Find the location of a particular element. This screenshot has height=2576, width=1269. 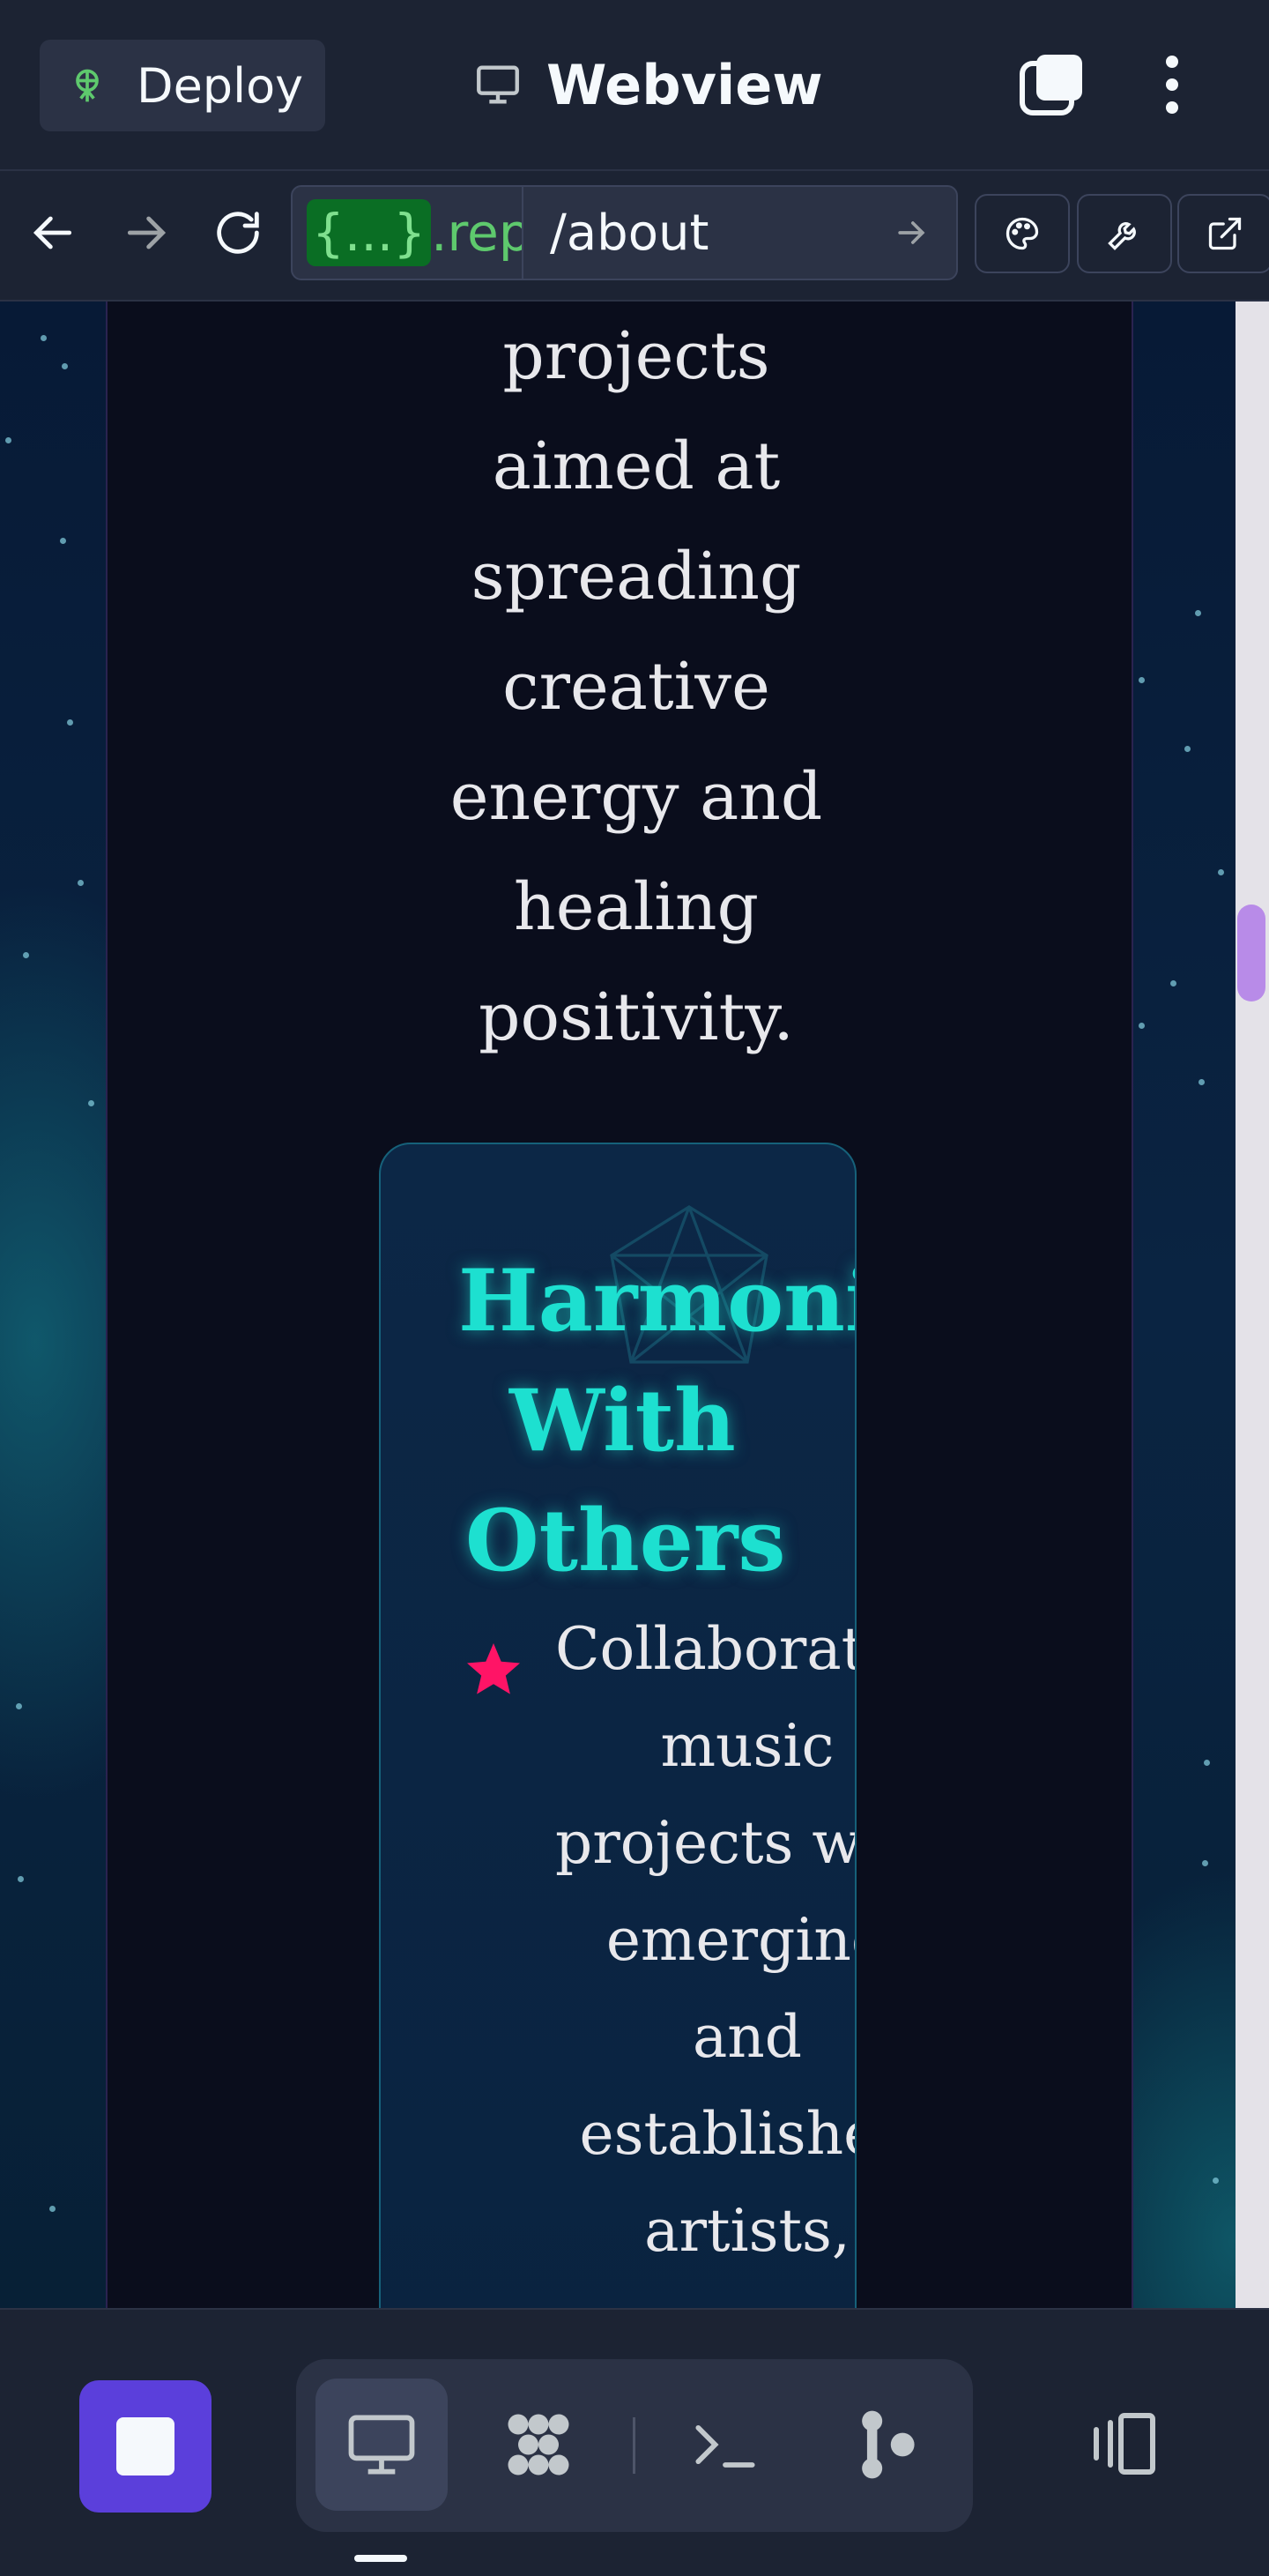

bullet-line: and is located at coordinates (748, 2037).